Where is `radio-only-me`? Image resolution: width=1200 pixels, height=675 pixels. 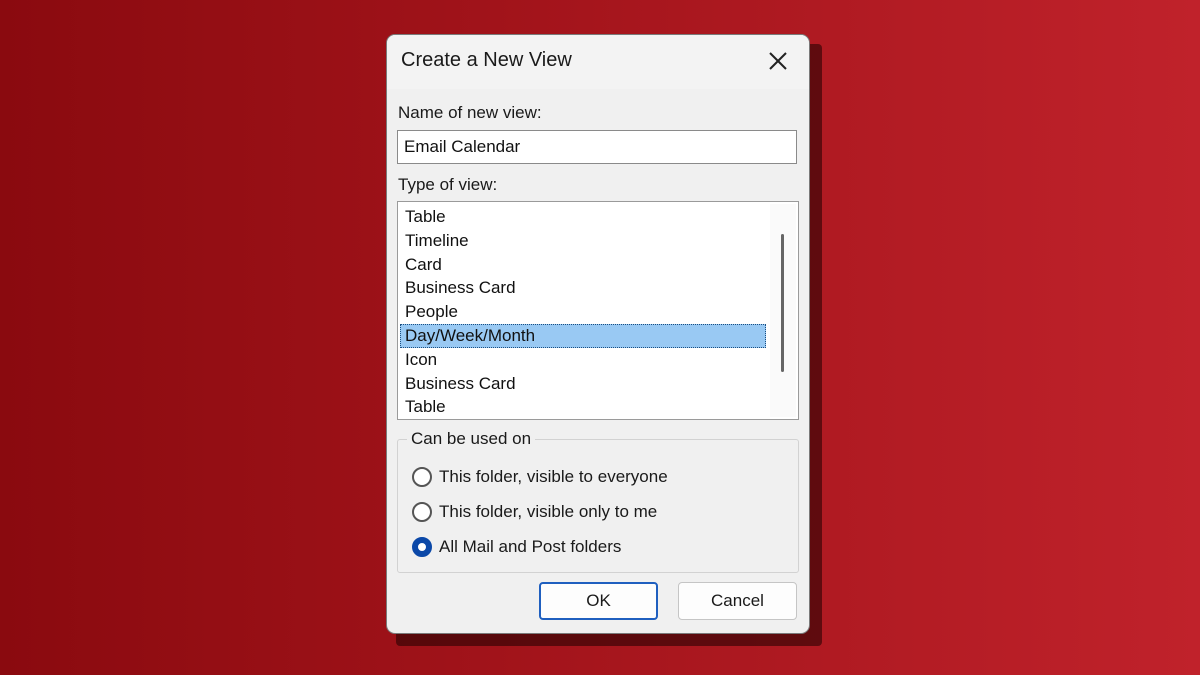
radio-only-me is located at coordinates (422, 512).